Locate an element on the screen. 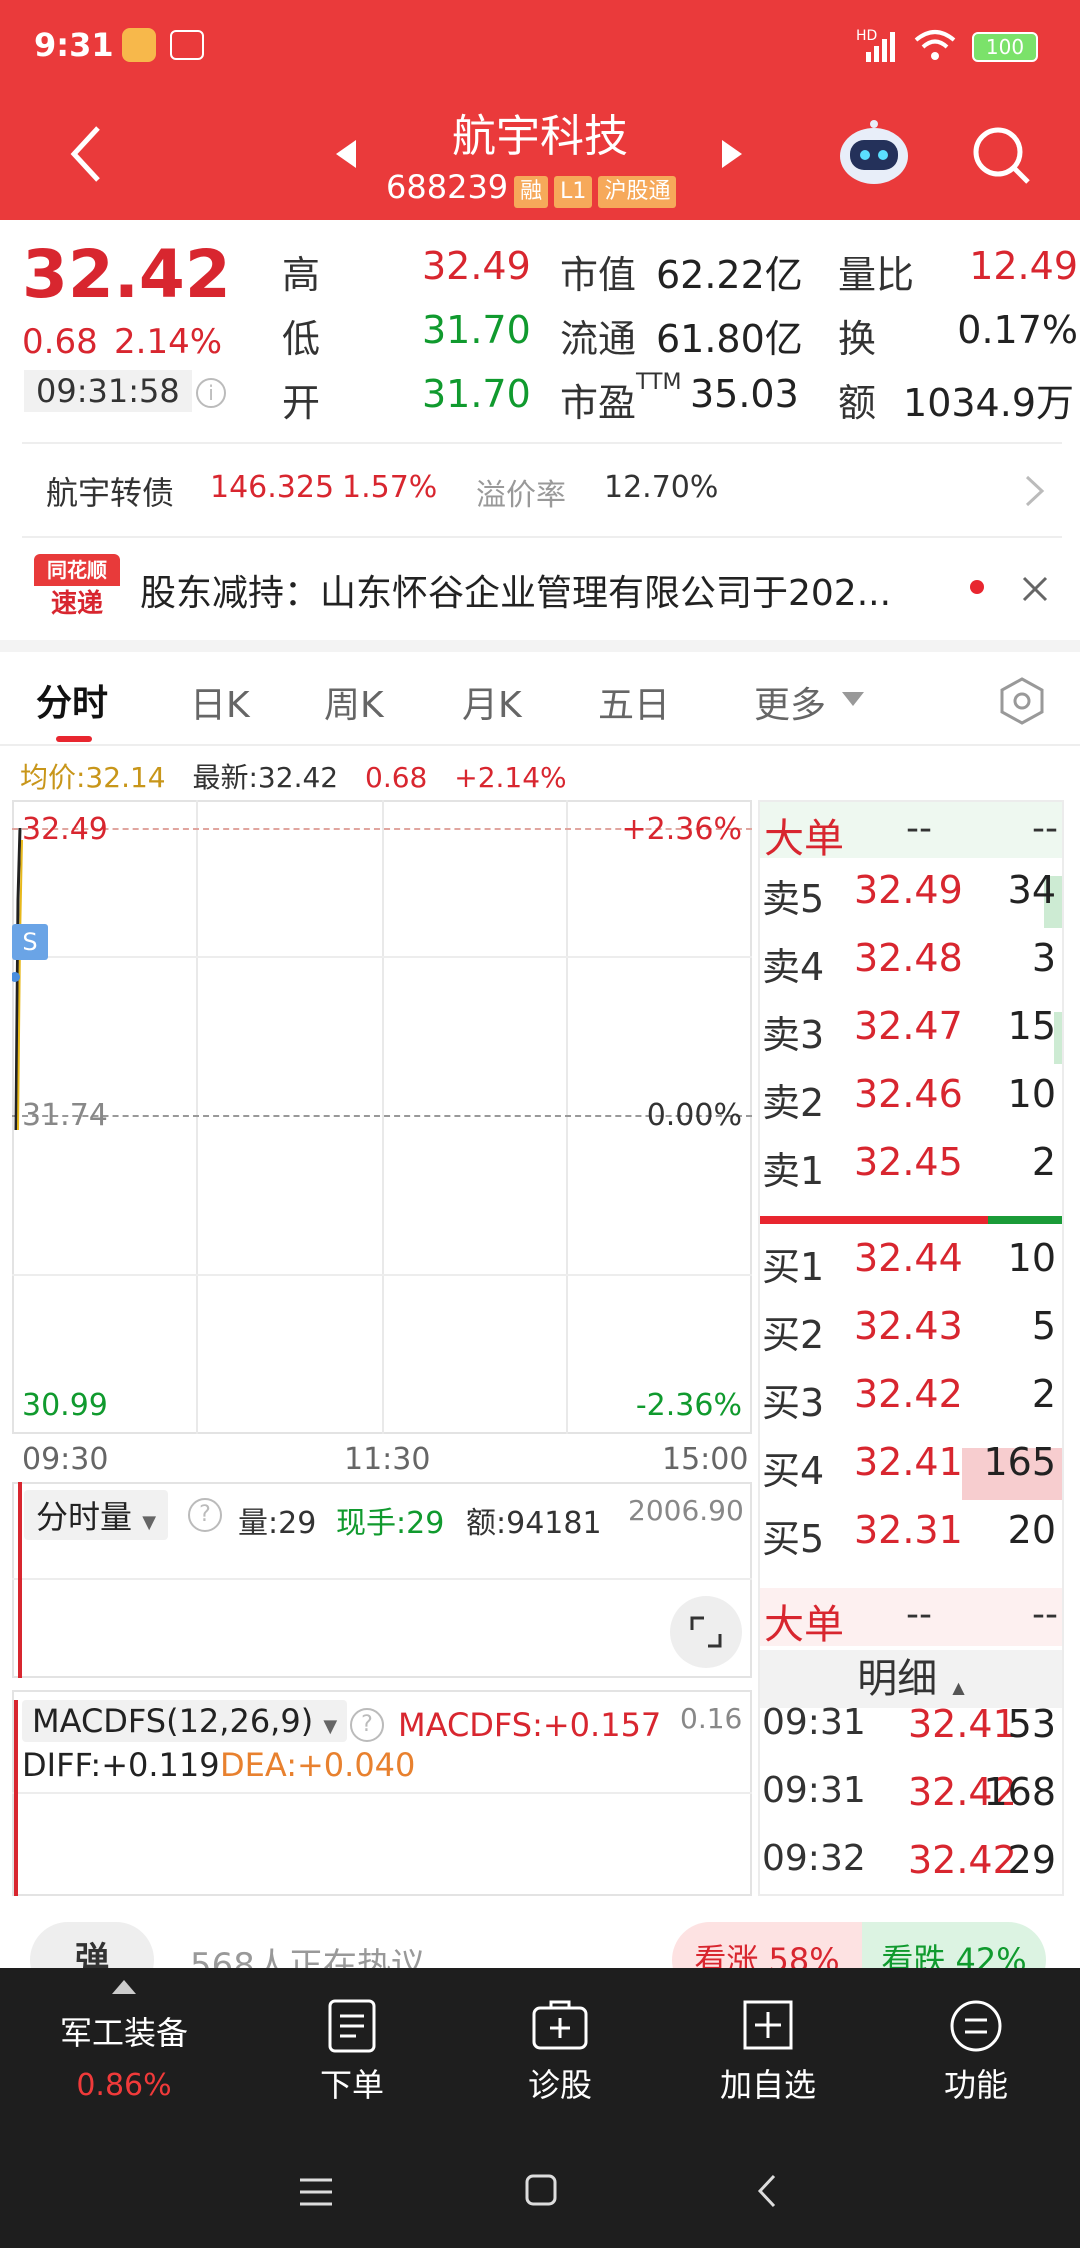  unread-dot is located at coordinates (977, 587).